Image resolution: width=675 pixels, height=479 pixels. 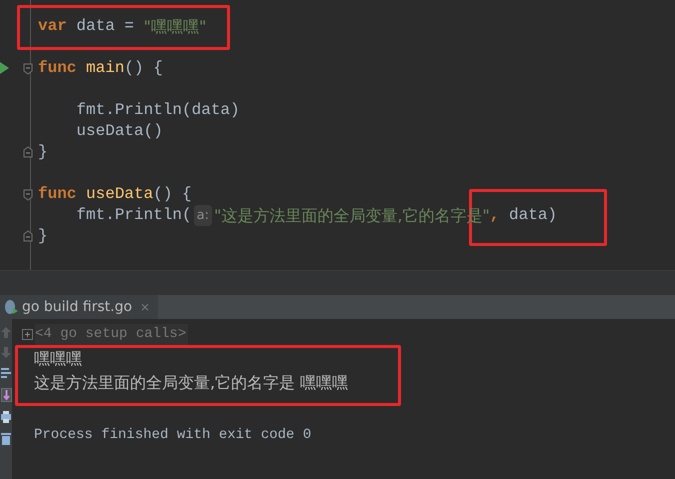 I want to click on code-token: fmt.Println(, so click(x=133, y=215).